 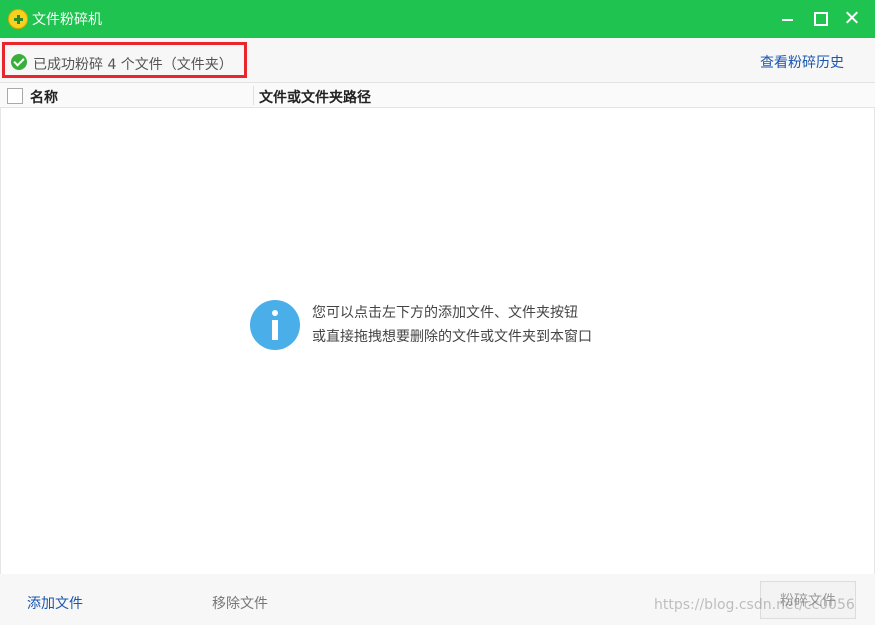 I want to click on status-message-highlight: 已成功粉碎 4 个文件（文件夹）, so click(x=124, y=60).